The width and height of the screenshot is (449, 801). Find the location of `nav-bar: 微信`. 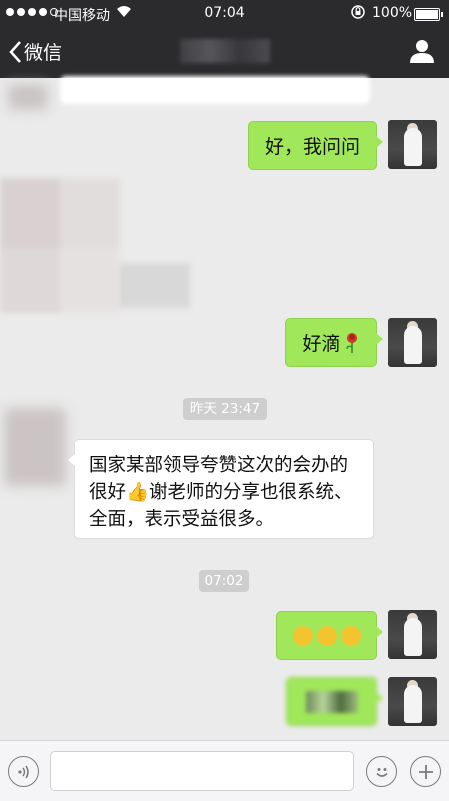

nav-bar: 微信 is located at coordinates (224, 52).